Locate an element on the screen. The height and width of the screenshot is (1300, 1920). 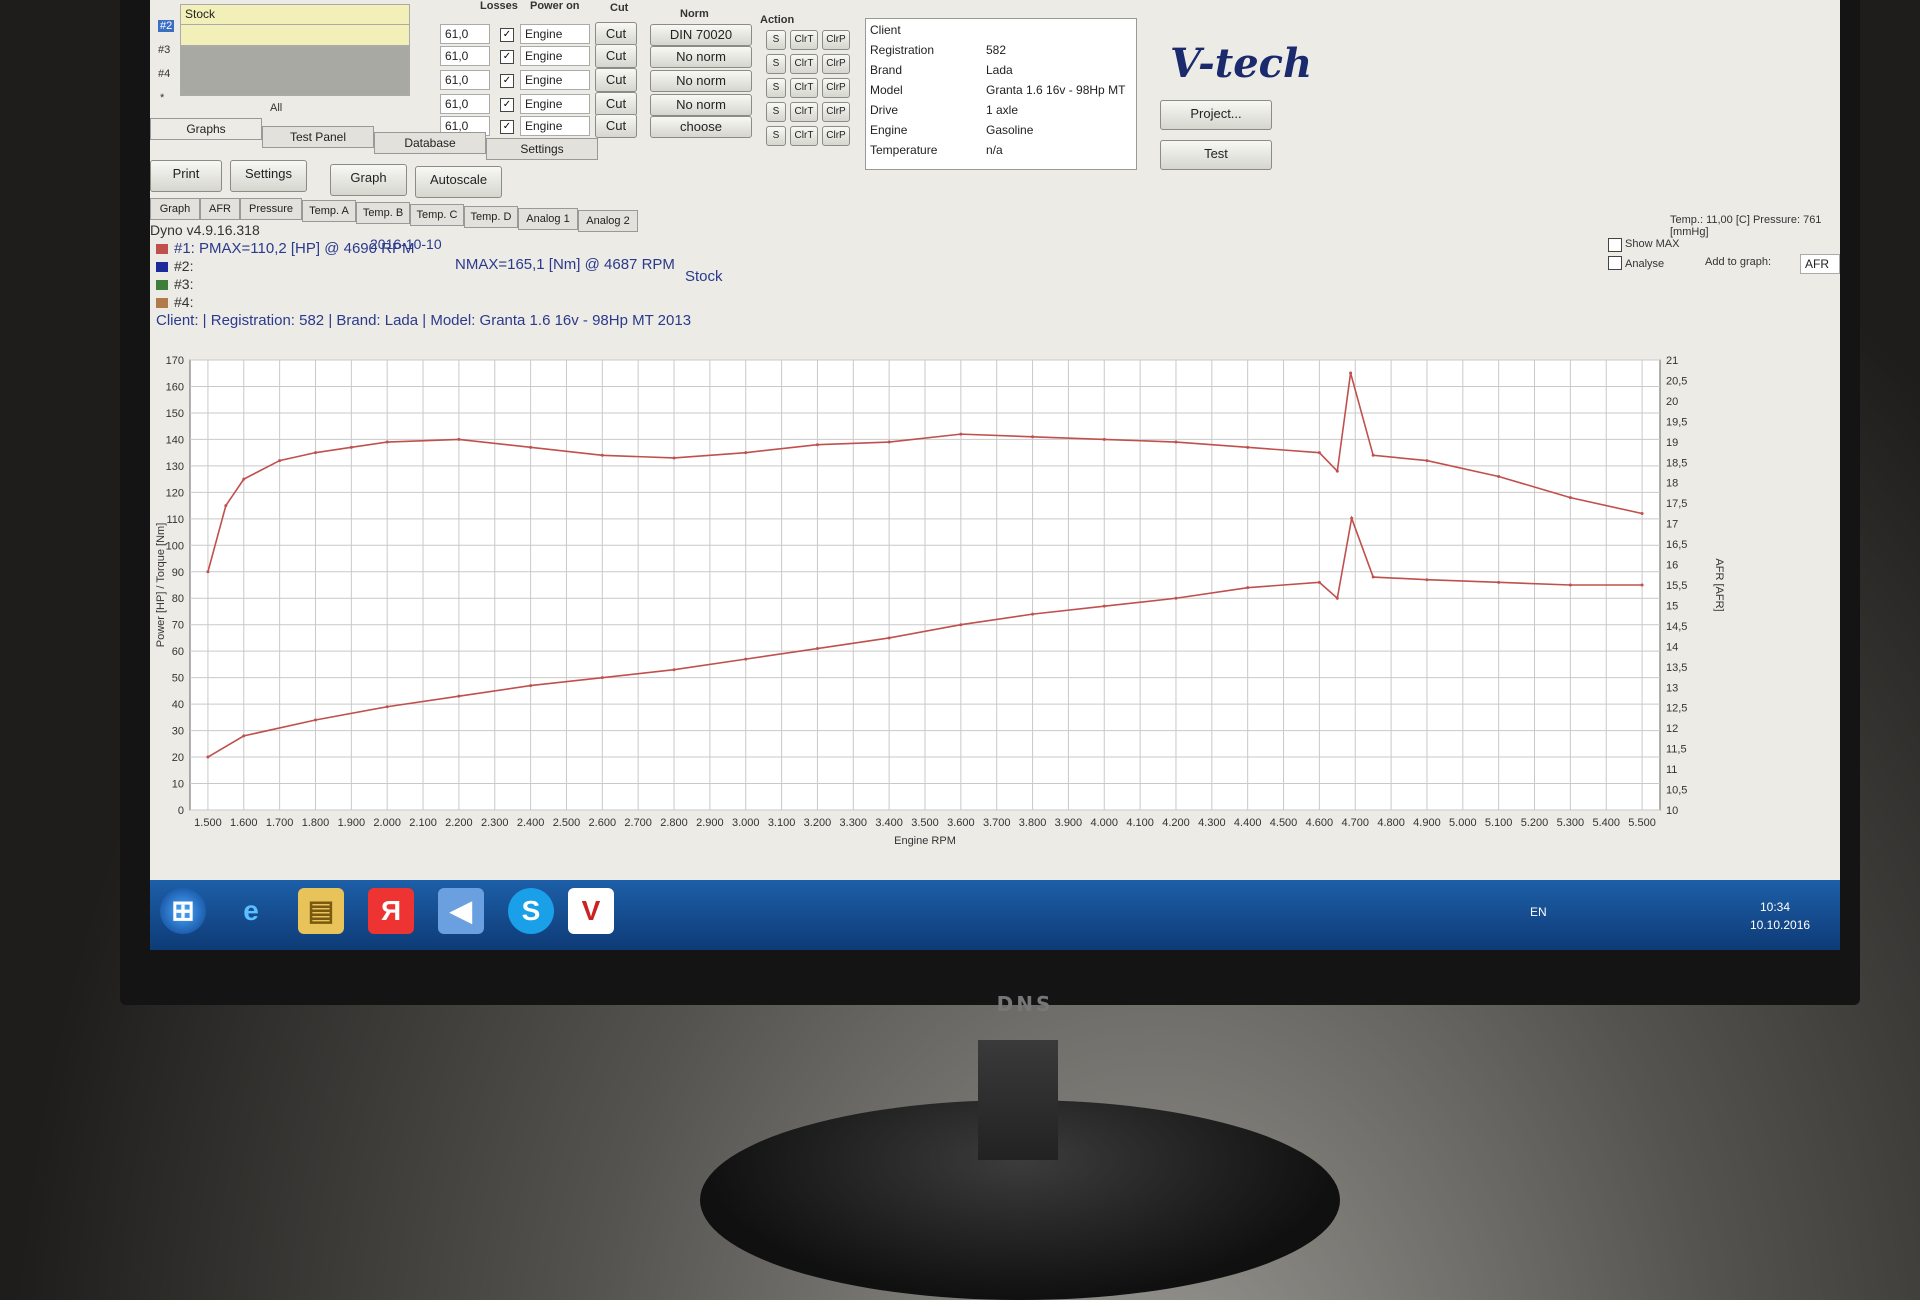
settings-button: Settings is located at coordinates (268, 176).